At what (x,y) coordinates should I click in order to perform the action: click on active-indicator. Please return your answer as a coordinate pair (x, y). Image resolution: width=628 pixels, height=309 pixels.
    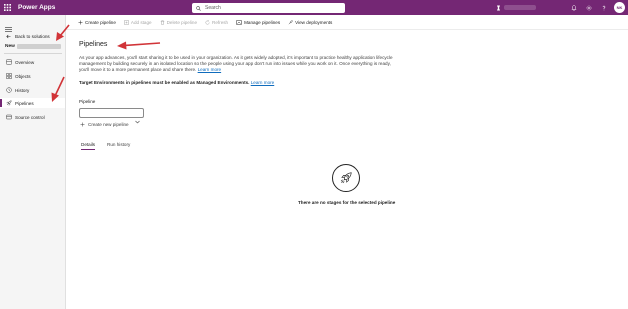
    Looking at the image, I should click on (1, 103).